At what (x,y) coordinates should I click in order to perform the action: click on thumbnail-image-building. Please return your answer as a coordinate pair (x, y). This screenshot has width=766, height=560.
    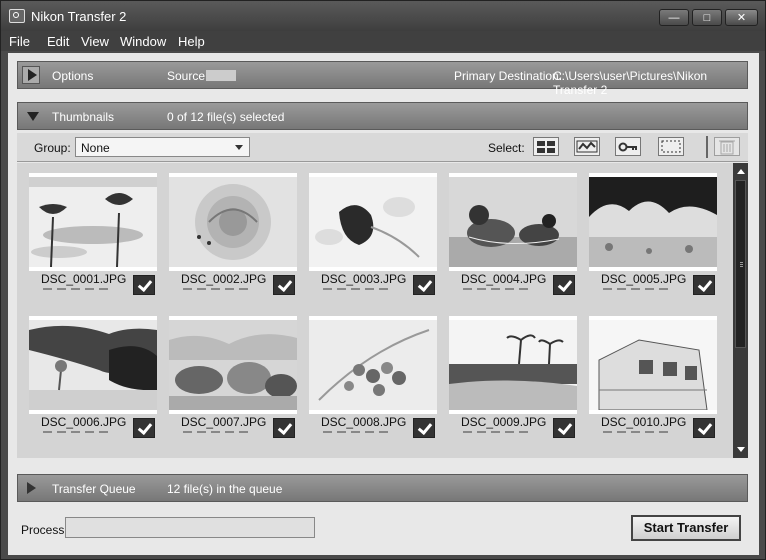
    Looking at the image, I should click on (653, 365).